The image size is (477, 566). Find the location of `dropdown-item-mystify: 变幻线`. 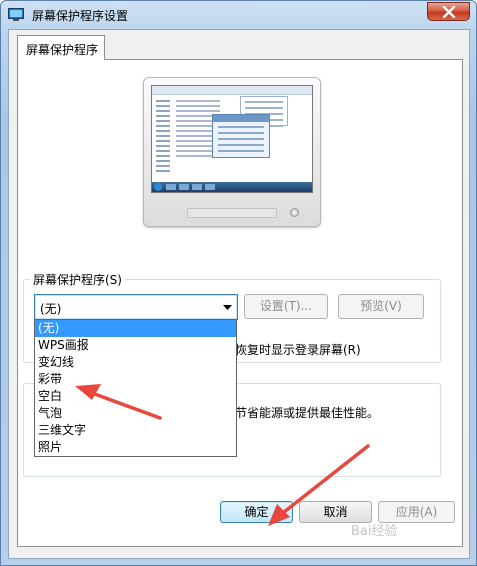

dropdown-item-mystify: 变幻线 is located at coordinates (135, 362).